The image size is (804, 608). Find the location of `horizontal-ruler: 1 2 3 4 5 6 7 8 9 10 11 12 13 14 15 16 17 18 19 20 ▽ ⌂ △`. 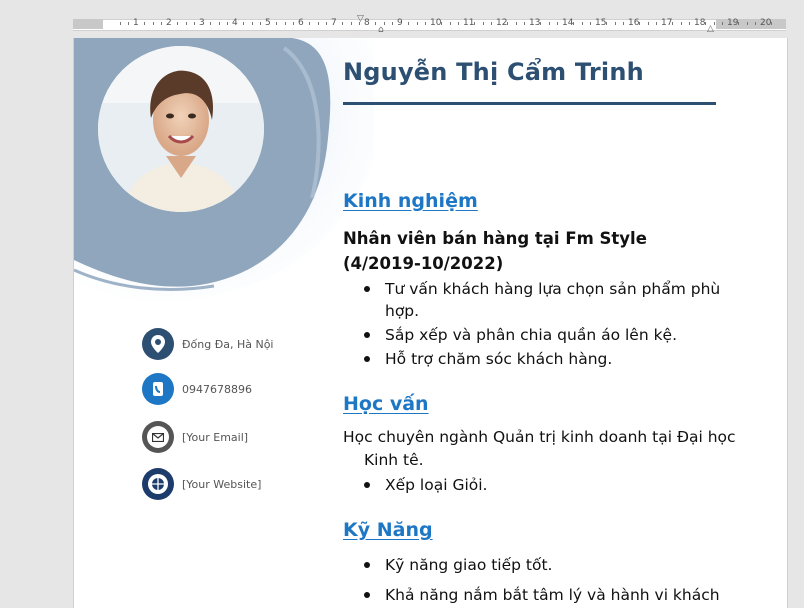

horizontal-ruler: 1 2 3 4 5 6 7 8 9 10 11 12 13 14 15 16 17 18 19 20 ▽ ⌂ △ is located at coordinates (402, 24).